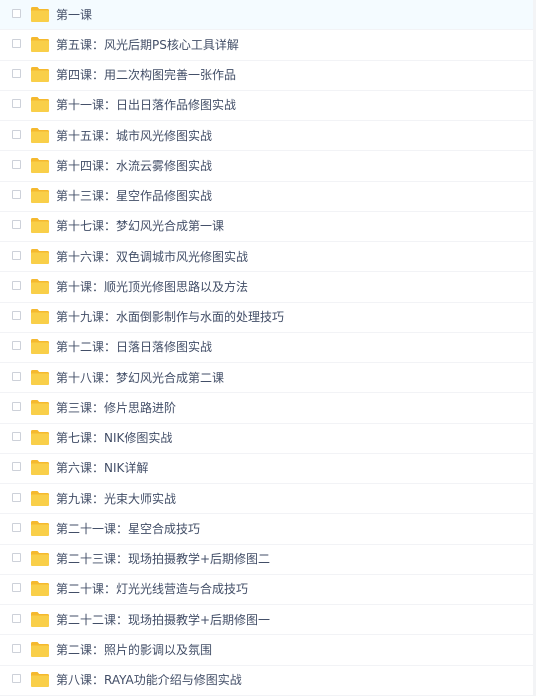 The width and height of the screenshot is (536, 696). Describe the element at coordinates (128, 529) in the screenshot. I see `folder-name: 第二十一课：星空合成技巧` at that location.